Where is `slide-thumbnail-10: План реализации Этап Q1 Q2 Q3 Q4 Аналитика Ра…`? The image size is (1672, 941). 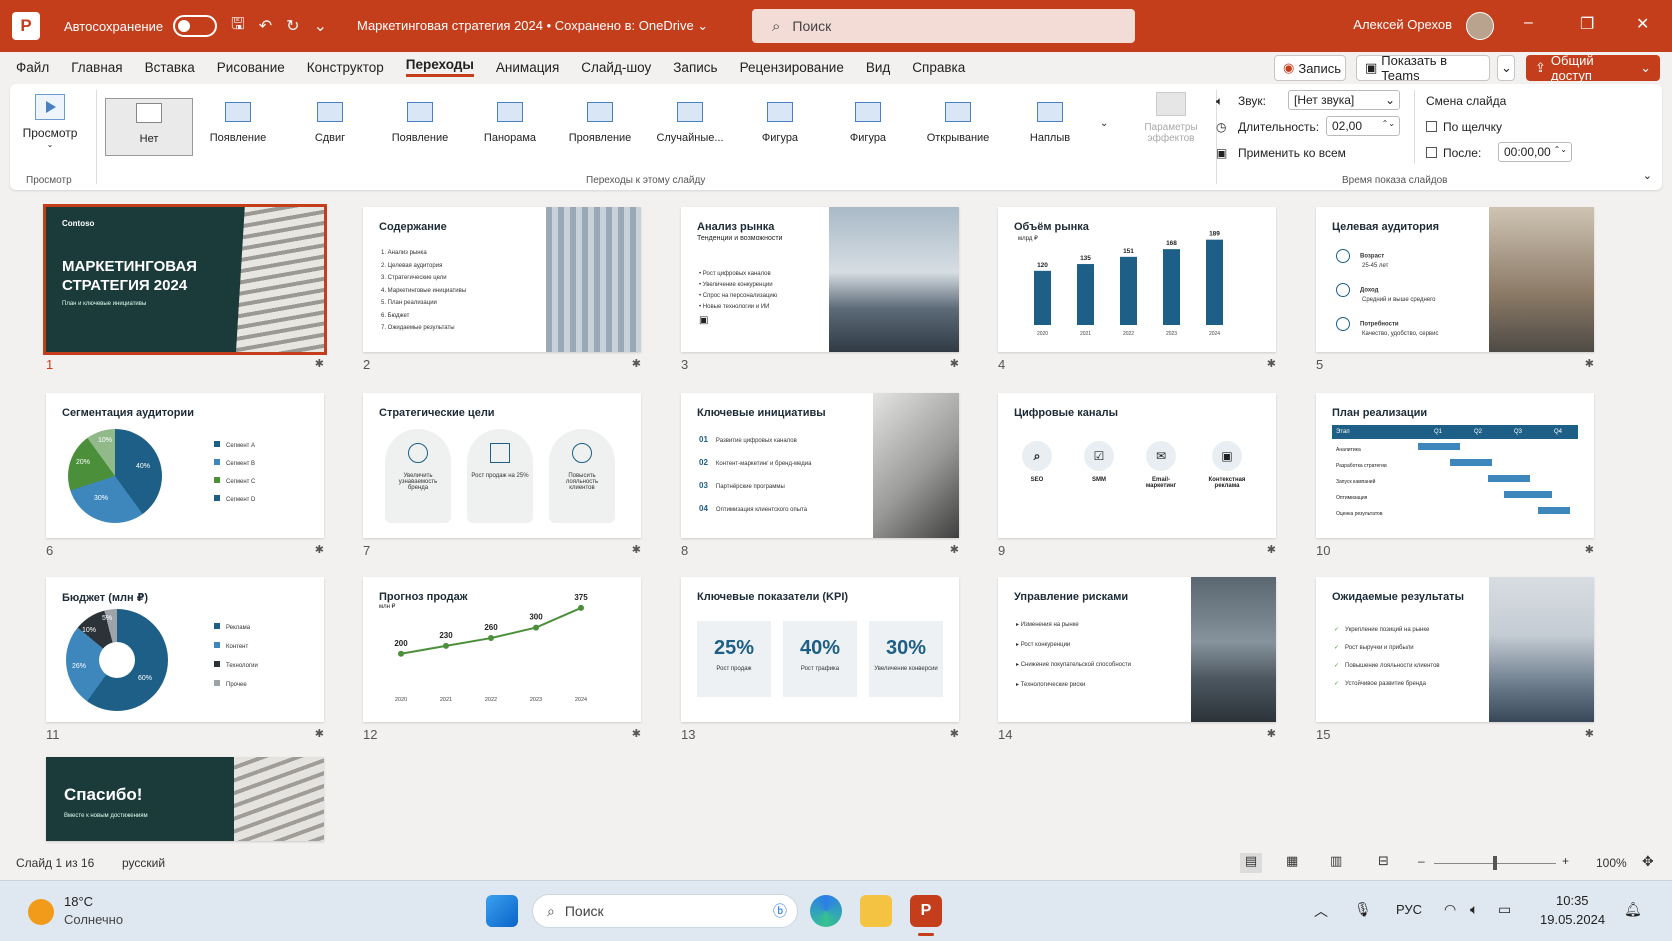 slide-thumbnail-10: План реализации Этап Q1 Q2 Q3 Q4 Аналитика Ра… is located at coordinates (1455, 475).